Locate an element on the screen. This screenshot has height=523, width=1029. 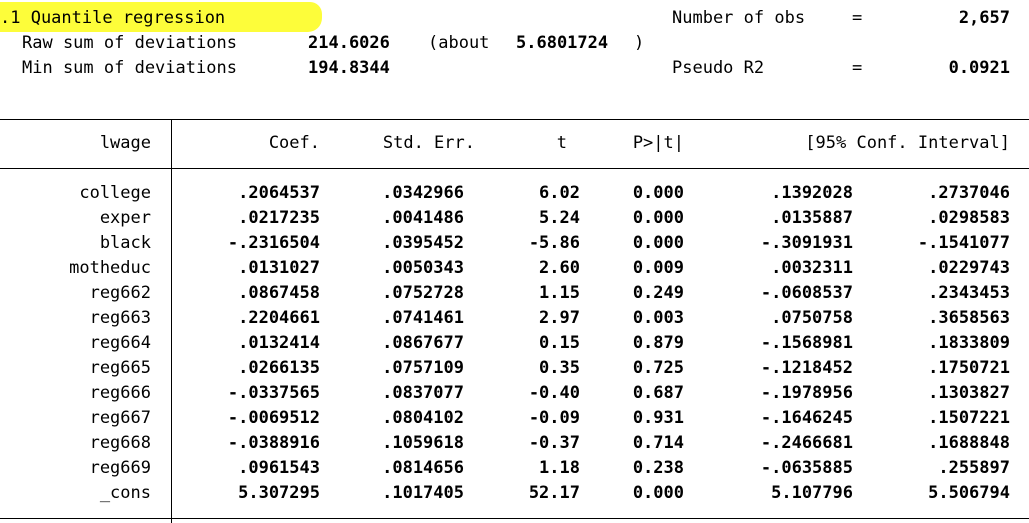
row-ci-upper: -.1541077 is located at coordinates (963, 243).